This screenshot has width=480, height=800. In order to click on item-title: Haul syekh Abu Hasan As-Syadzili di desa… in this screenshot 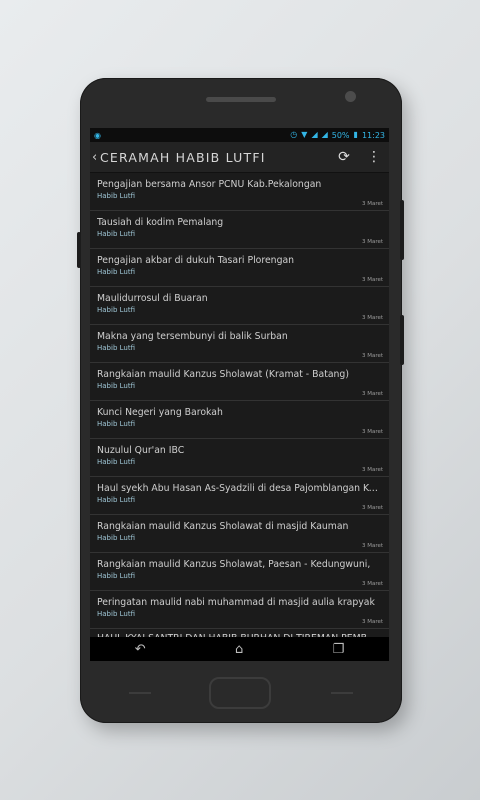, I will do `click(239, 488)`.